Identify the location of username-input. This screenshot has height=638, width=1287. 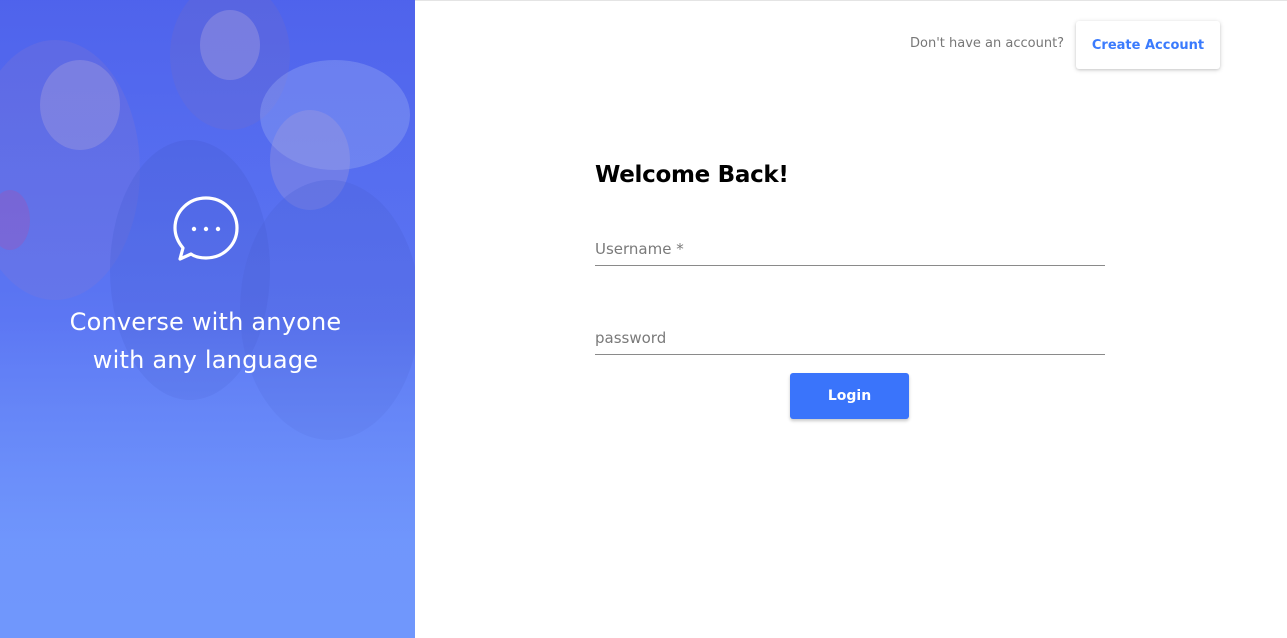
(850, 251).